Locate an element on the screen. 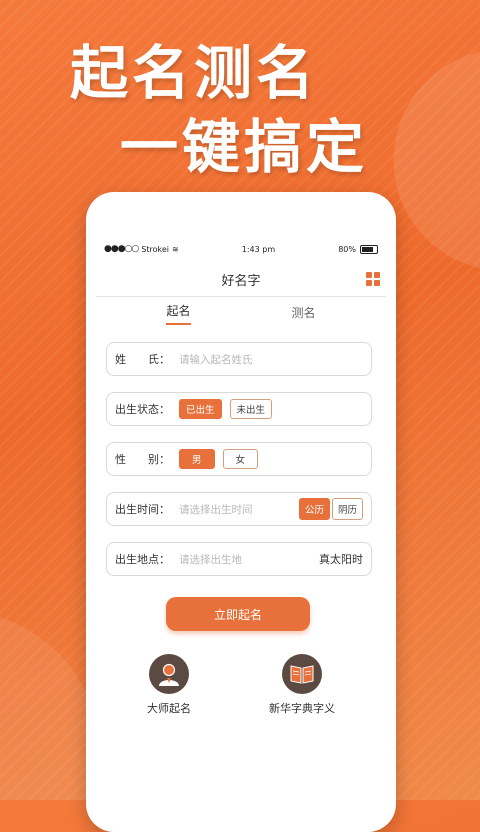 The image size is (480, 832). hero-title-line2: 一键搞定 is located at coordinates (244, 147).